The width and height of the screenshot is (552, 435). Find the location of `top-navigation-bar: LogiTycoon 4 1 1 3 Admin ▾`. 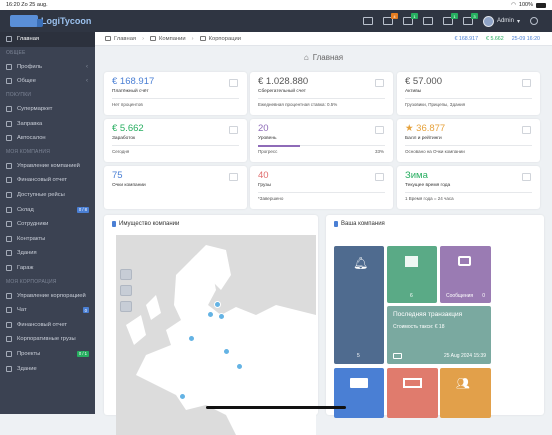

top-navigation-bar: LogiTycoon 4 1 1 3 Admin ▾ is located at coordinates (276, 21).